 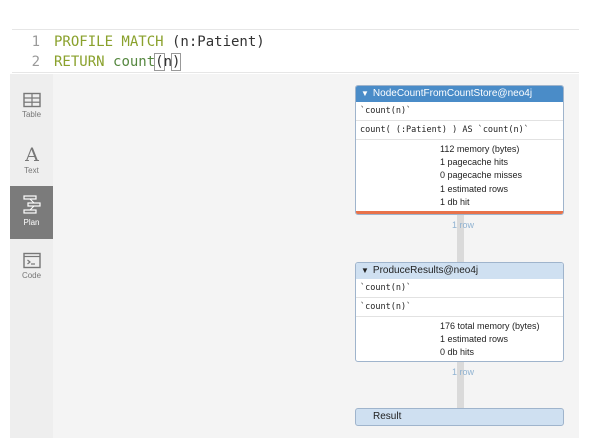 What do you see at coordinates (159, 62) in the screenshot?
I see `paren-open: (` at bounding box center [159, 62].